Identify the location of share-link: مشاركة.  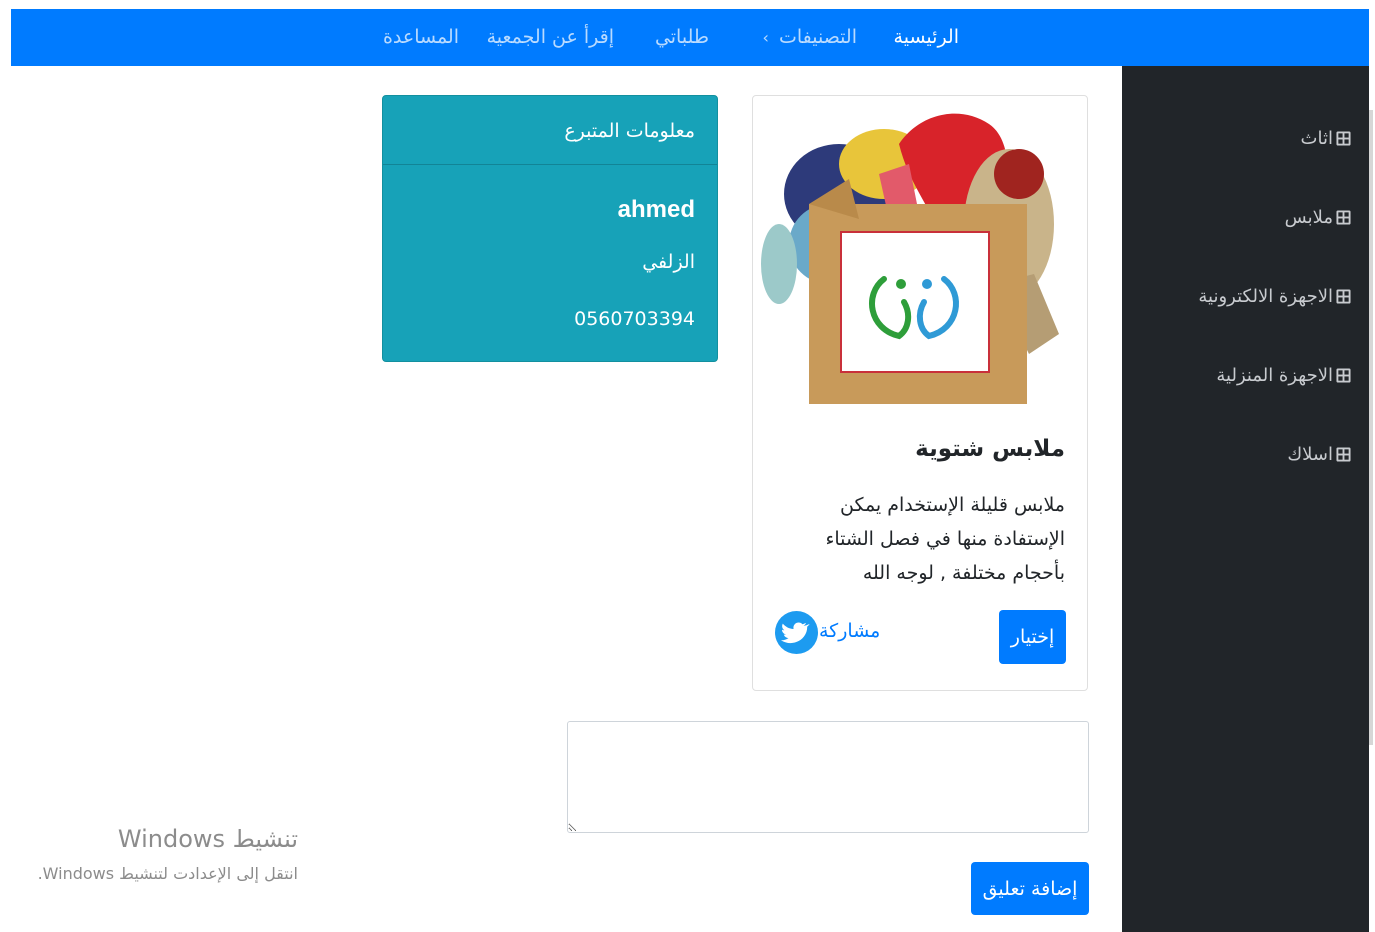
(849, 631).